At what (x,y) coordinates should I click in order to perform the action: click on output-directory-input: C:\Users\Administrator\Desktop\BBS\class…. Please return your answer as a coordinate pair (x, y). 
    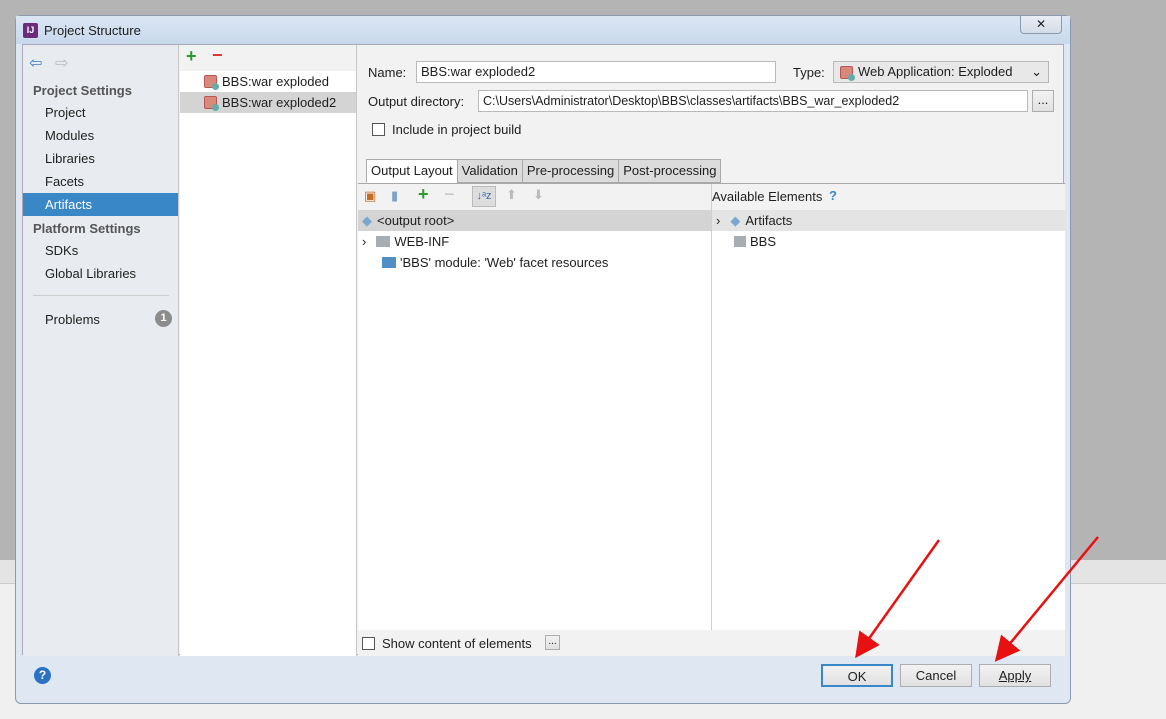
    Looking at the image, I should click on (753, 101).